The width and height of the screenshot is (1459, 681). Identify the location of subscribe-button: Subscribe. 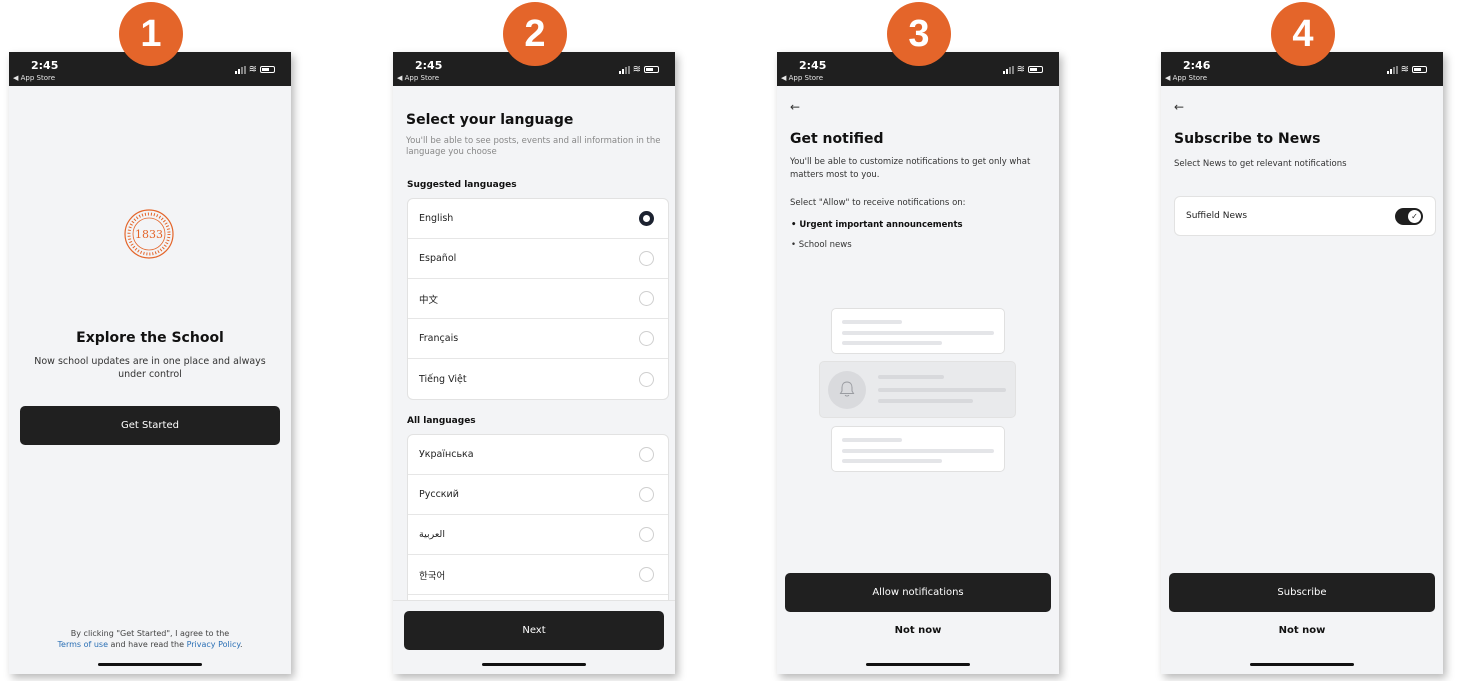
(1302, 592).